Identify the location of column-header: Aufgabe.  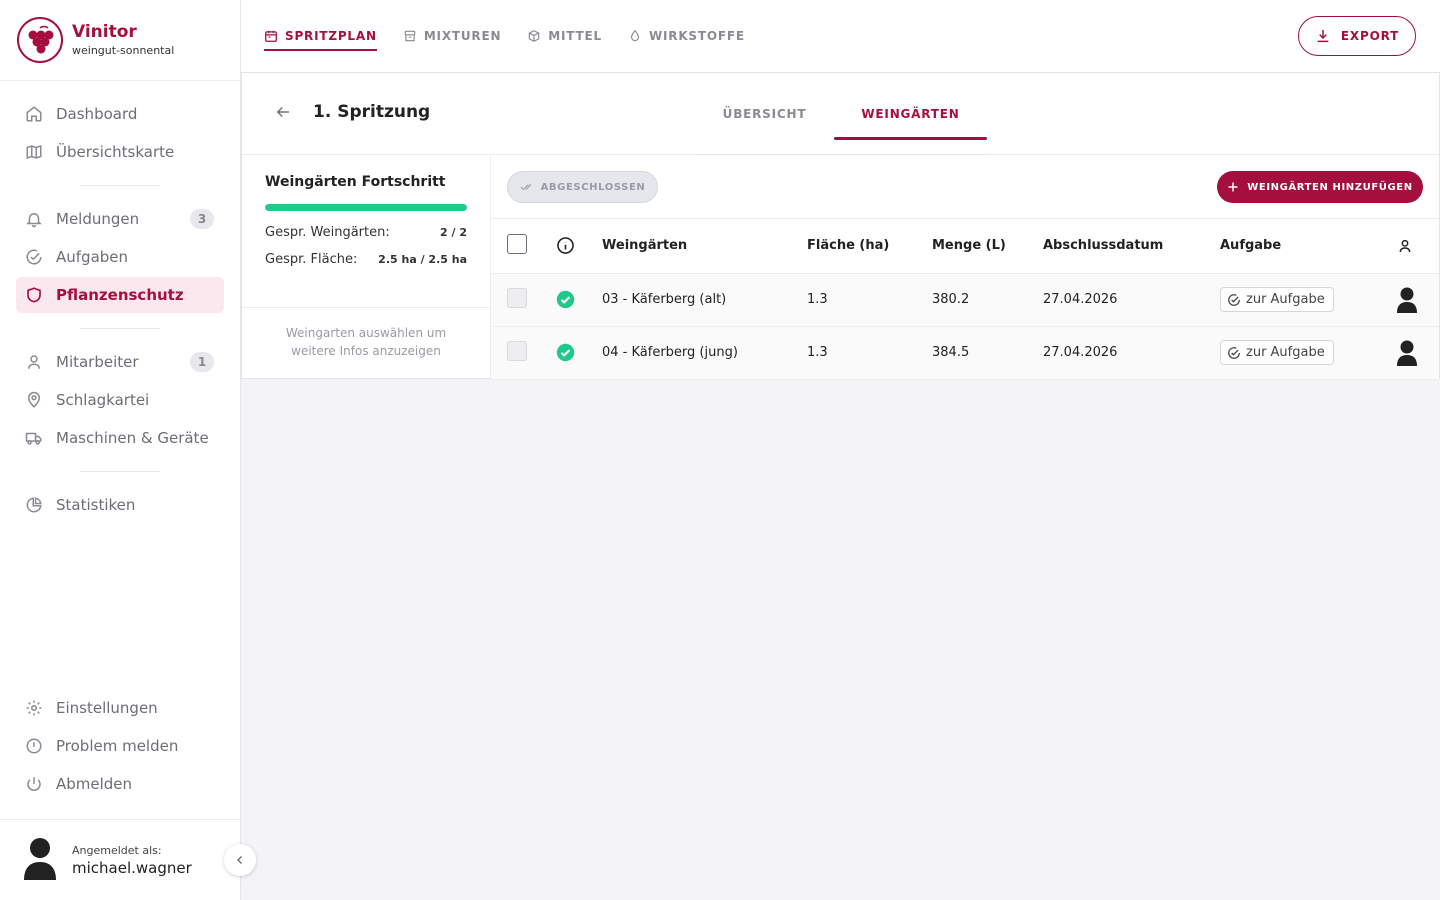
(1299, 246).